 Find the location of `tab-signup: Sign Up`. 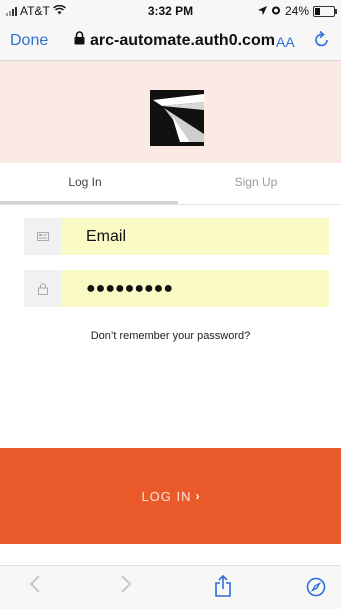

tab-signup: Sign Up is located at coordinates (256, 182).